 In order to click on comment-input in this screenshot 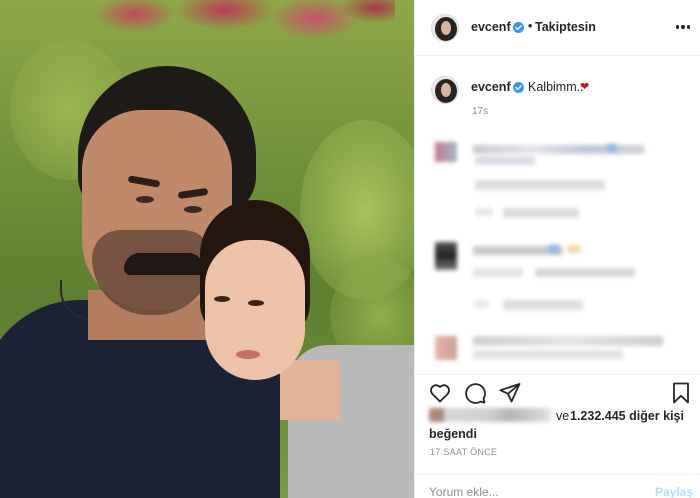, I will do `click(529, 491)`.